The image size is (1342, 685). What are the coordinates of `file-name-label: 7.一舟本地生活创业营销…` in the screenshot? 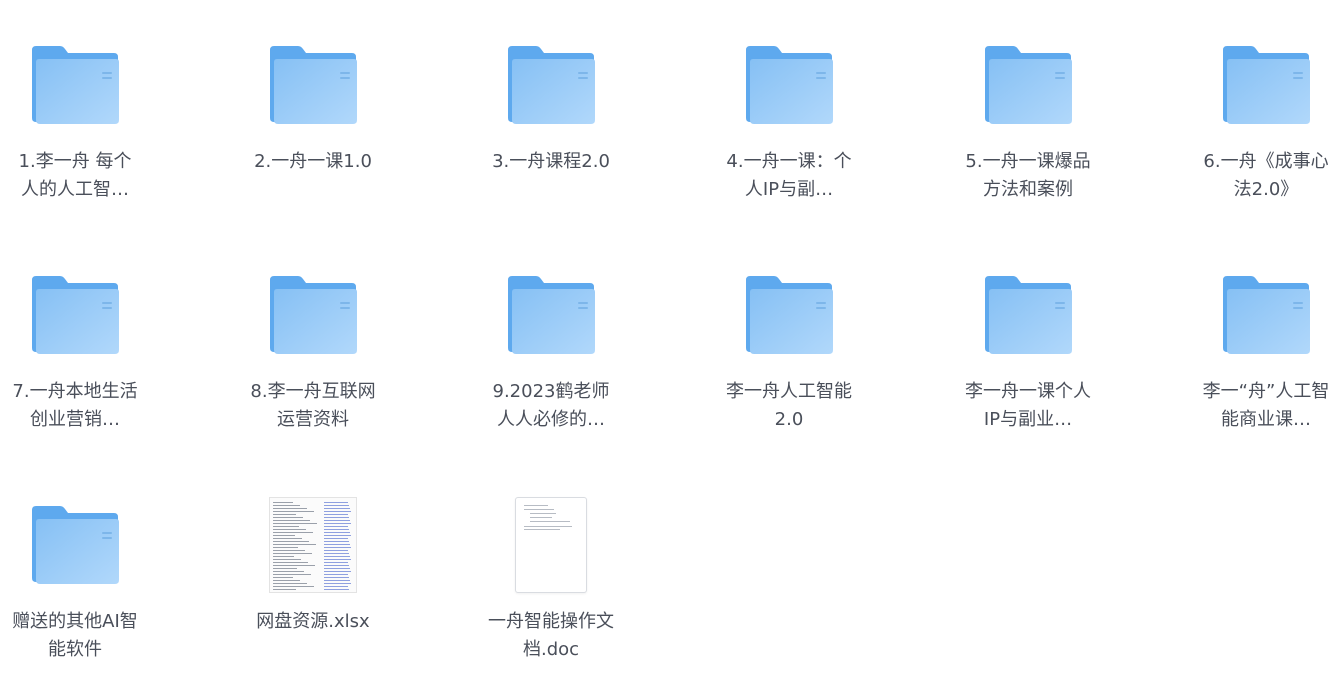 It's located at (75, 405).